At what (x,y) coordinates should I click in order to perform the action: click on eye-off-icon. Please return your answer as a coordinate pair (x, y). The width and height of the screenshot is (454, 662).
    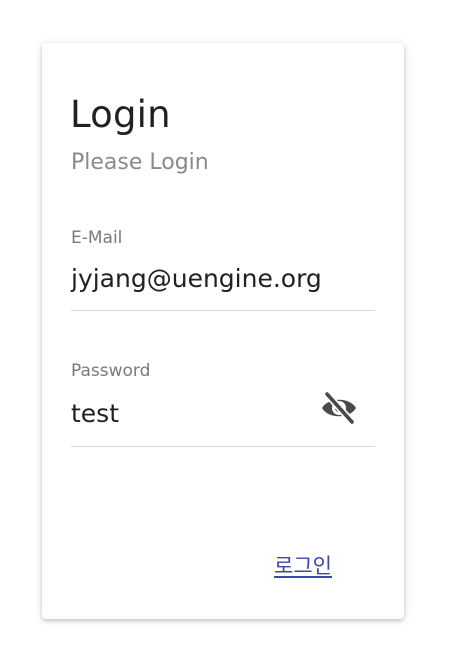
    Looking at the image, I should click on (339, 408).